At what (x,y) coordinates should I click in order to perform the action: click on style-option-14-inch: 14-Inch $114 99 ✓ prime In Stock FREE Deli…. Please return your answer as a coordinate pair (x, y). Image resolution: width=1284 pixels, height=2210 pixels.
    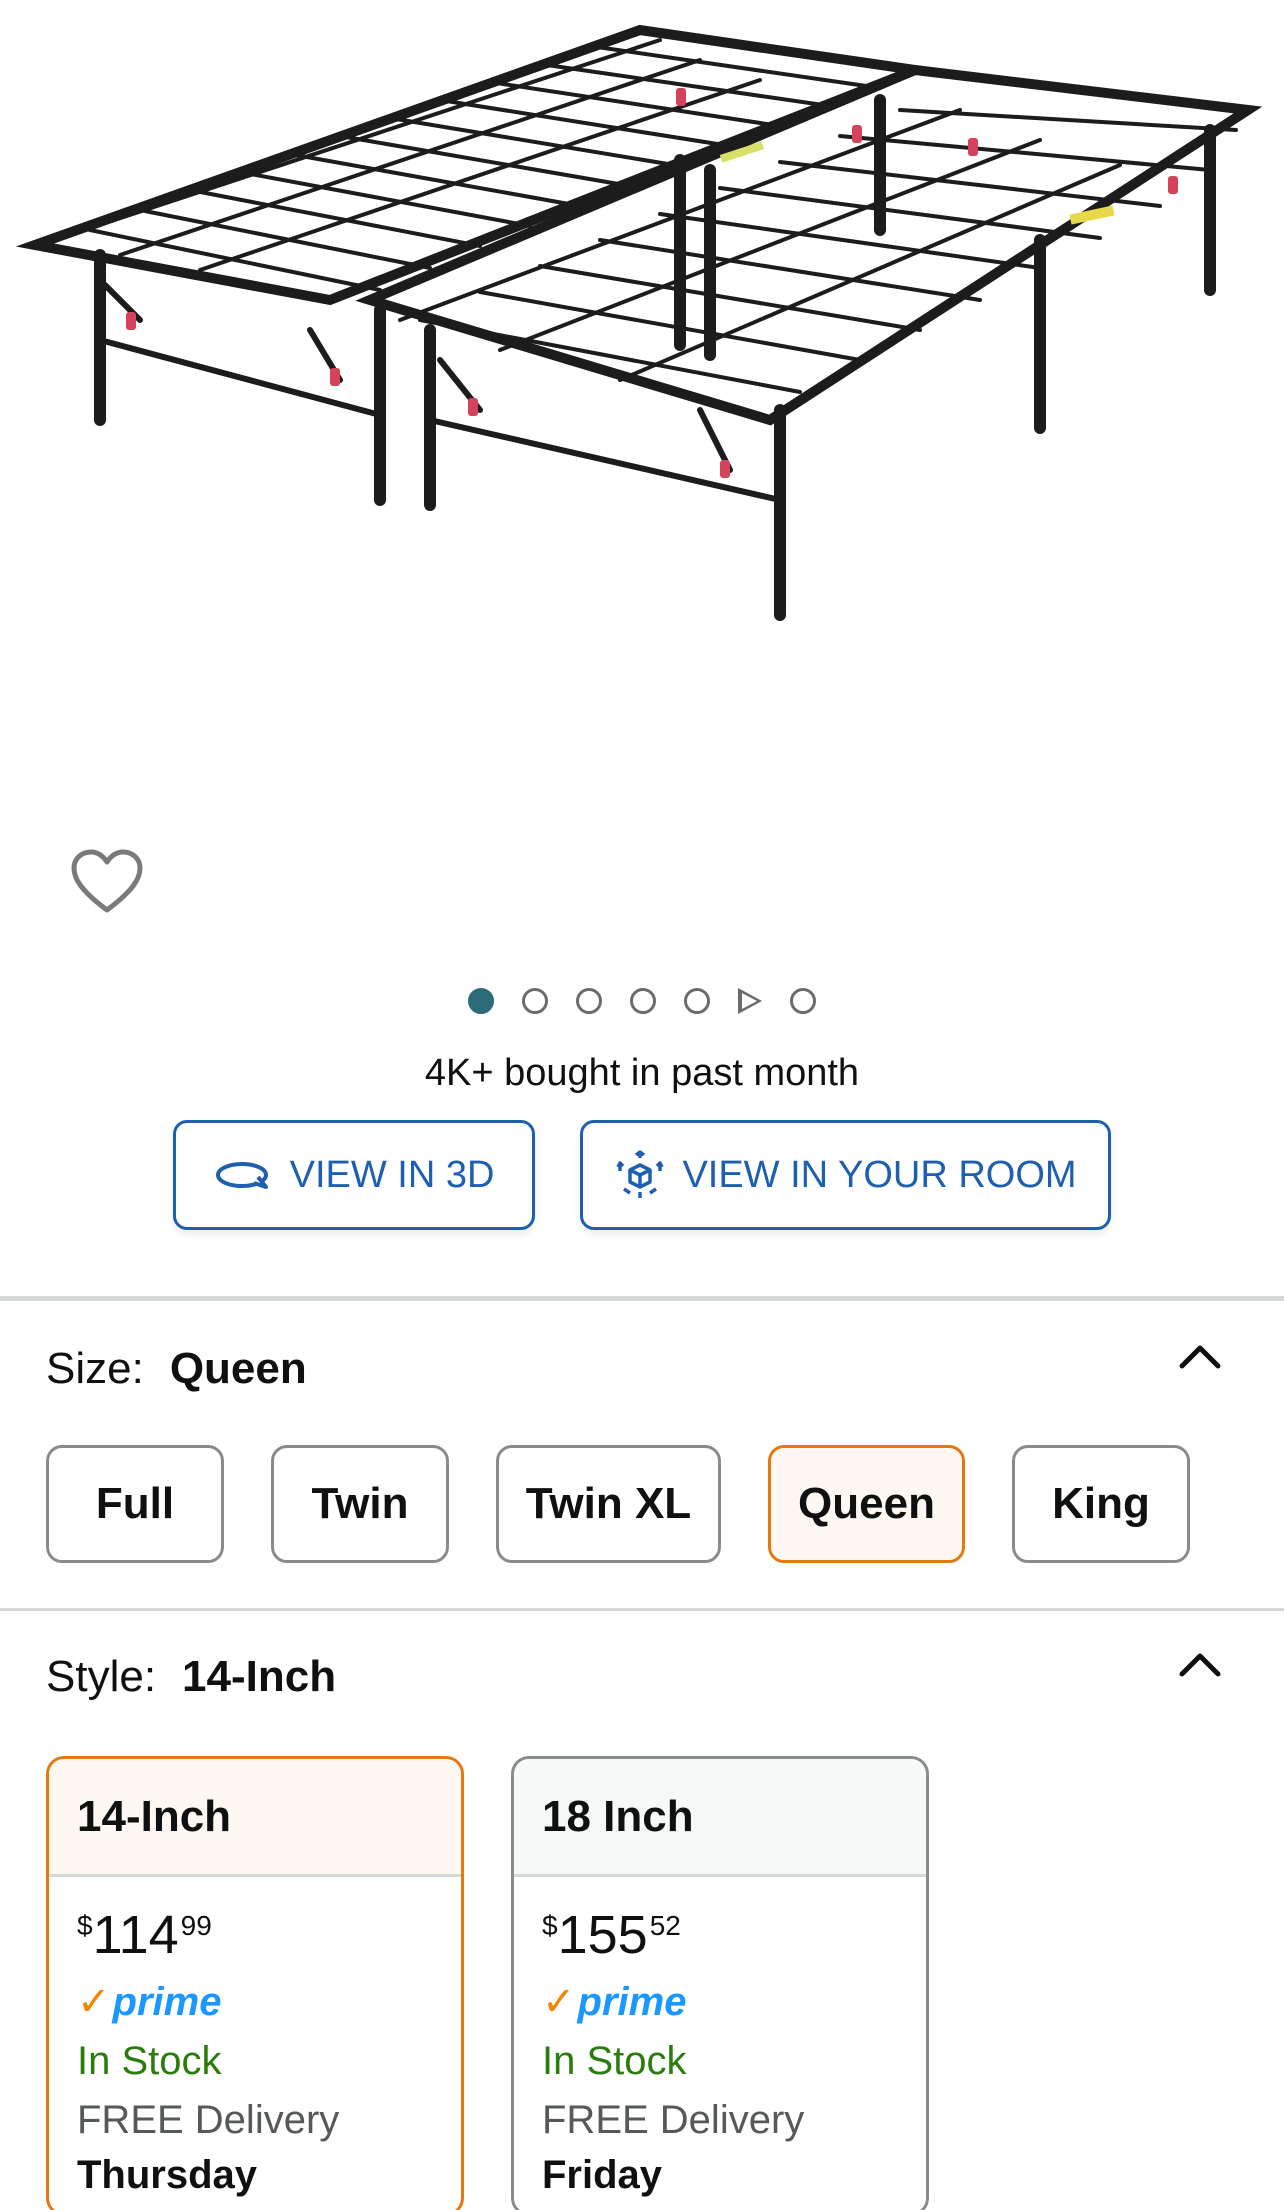
    Looking at the image, I should click on (255, 1983).